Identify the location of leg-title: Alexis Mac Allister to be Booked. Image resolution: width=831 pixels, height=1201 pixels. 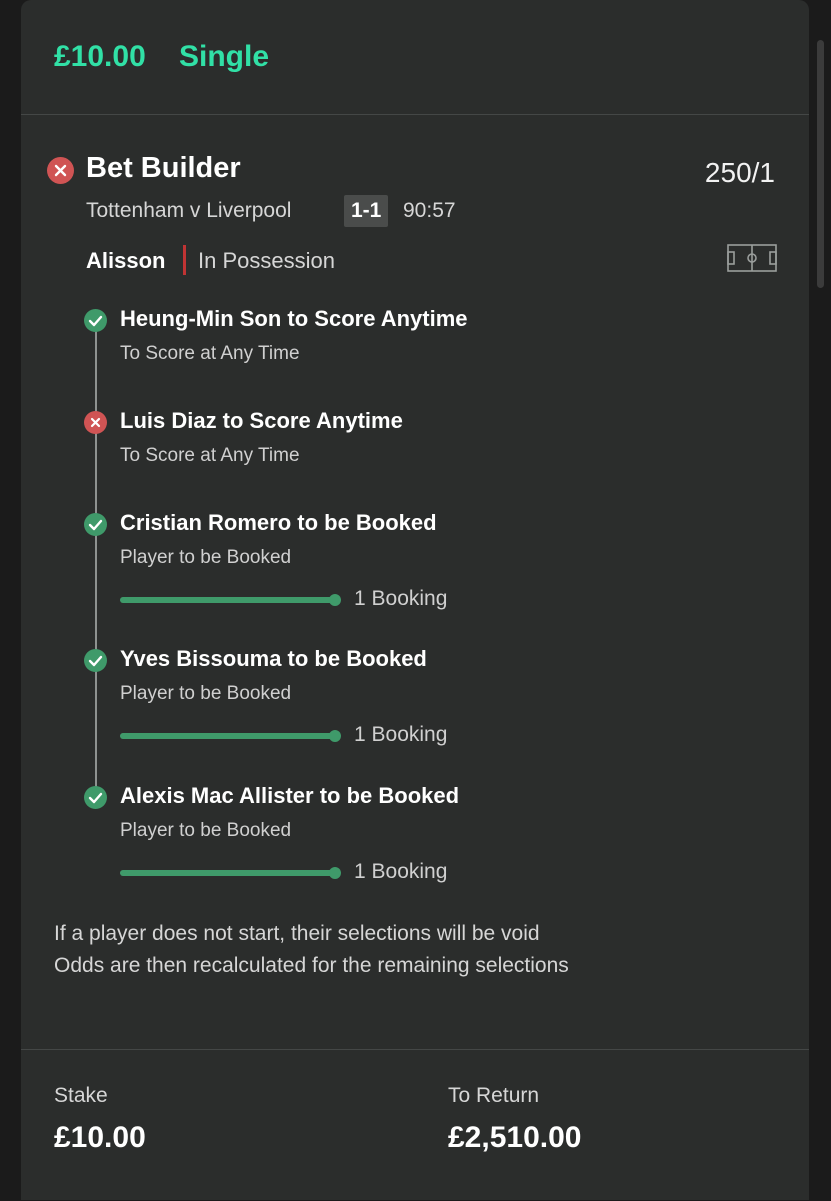
(290, 795).